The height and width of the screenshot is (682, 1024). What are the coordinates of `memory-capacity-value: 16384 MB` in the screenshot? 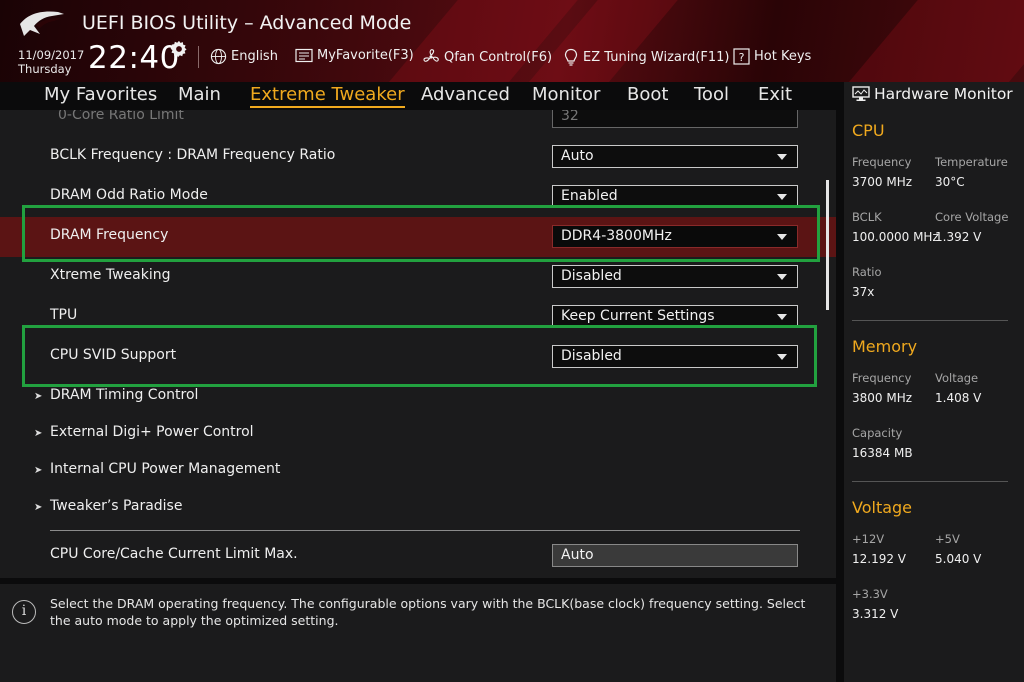 It's located at (882, 453).